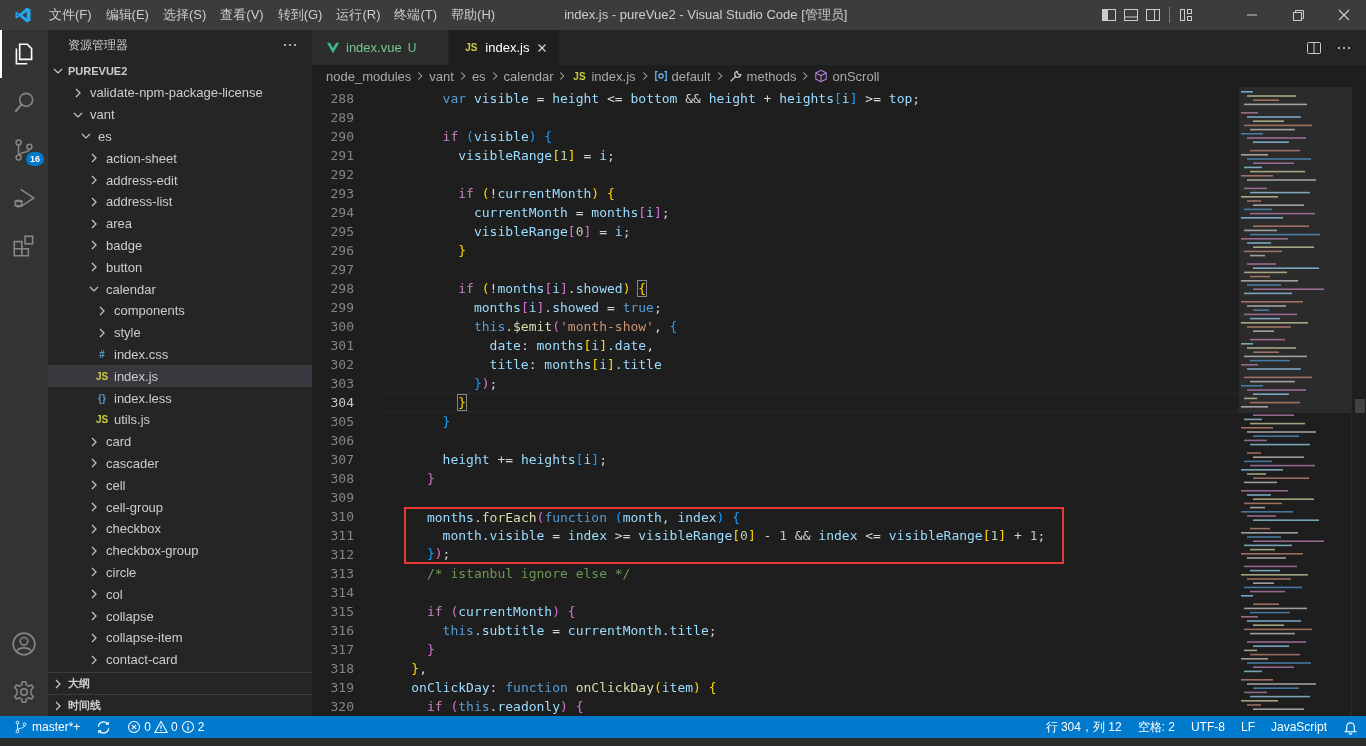  Describe the element at coordinates (127, 15) in the screenshot. I see `menu-item: 编辑(E)` at that location.